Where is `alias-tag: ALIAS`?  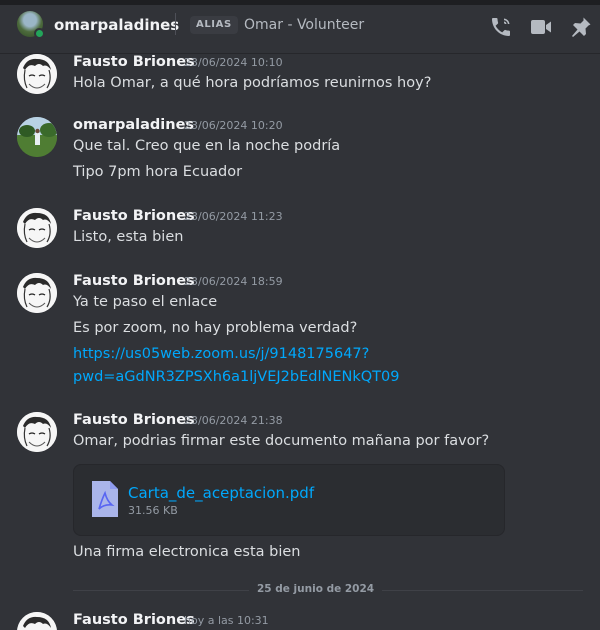 alias-tag: ALIAS is located at coordinates (214, 25).